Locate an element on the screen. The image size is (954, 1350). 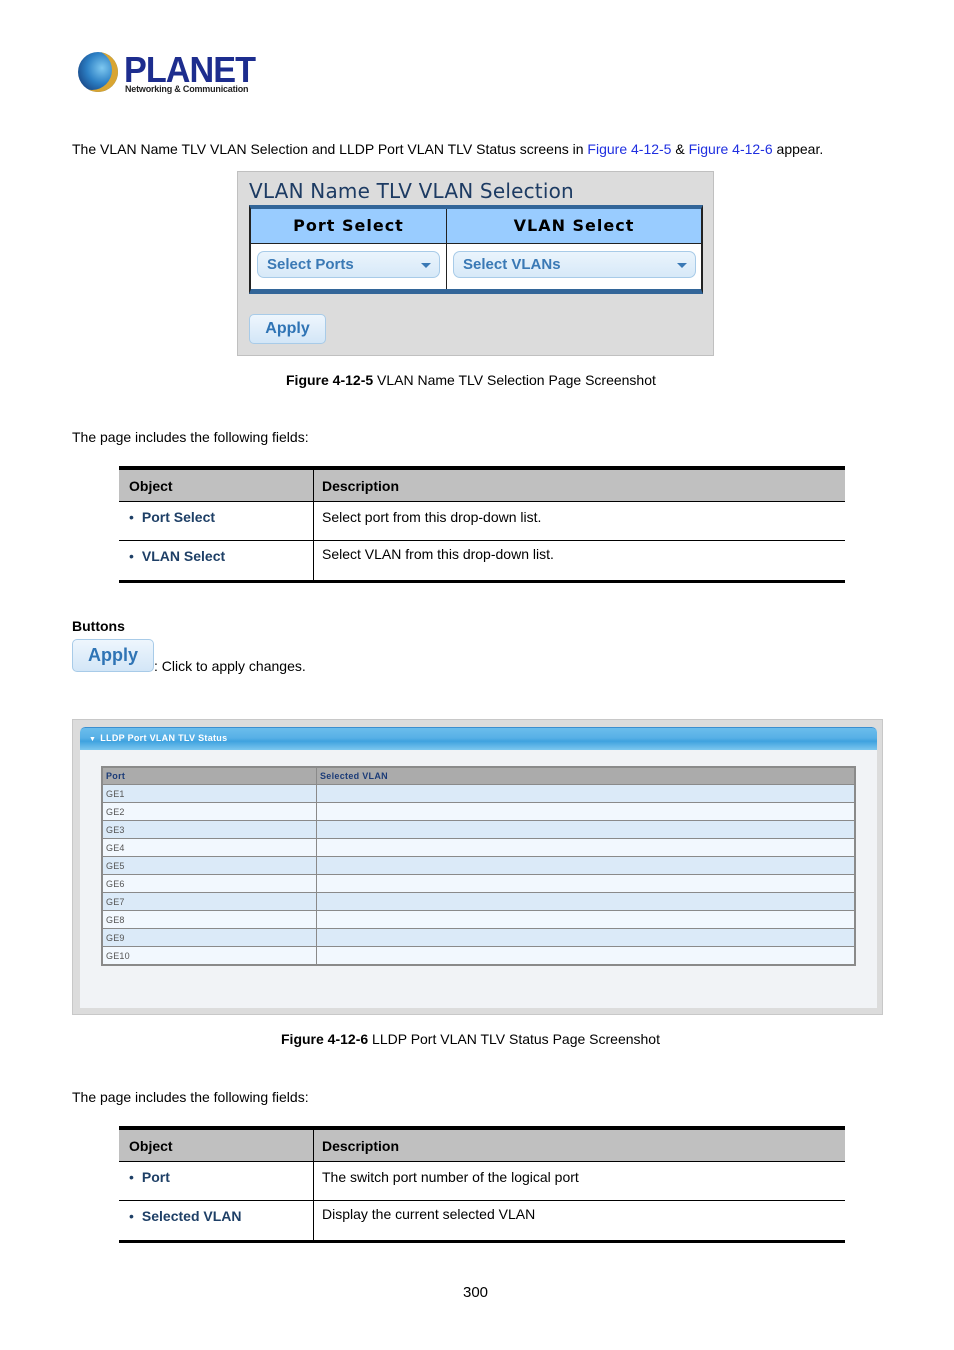
status-table-row: GE2 is located at coordinates (478, 811).